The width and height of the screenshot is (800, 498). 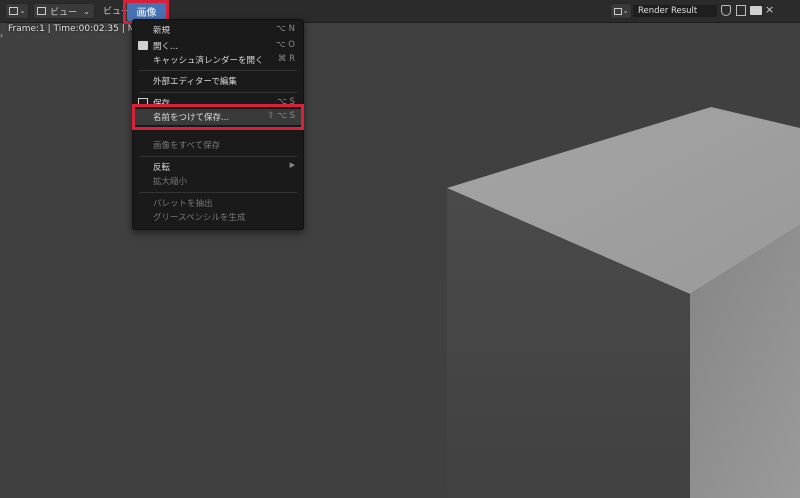 I want to click on menu-item-save-as: 名前をつけて保存... ⇧ ⌥ S, so click(x=218, y=117).